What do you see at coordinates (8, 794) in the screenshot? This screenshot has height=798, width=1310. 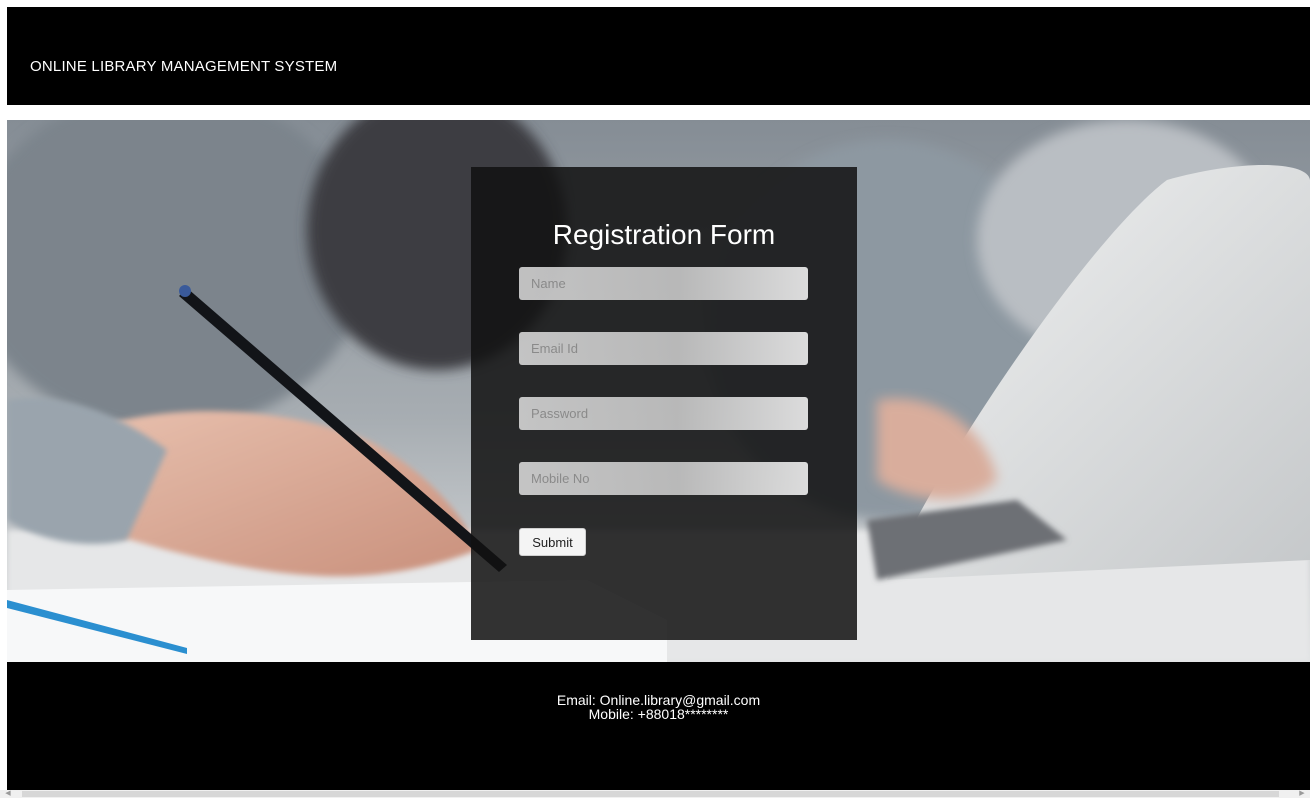 I see `arrow-left-icon: ◀` at bounding box center [8, 794].